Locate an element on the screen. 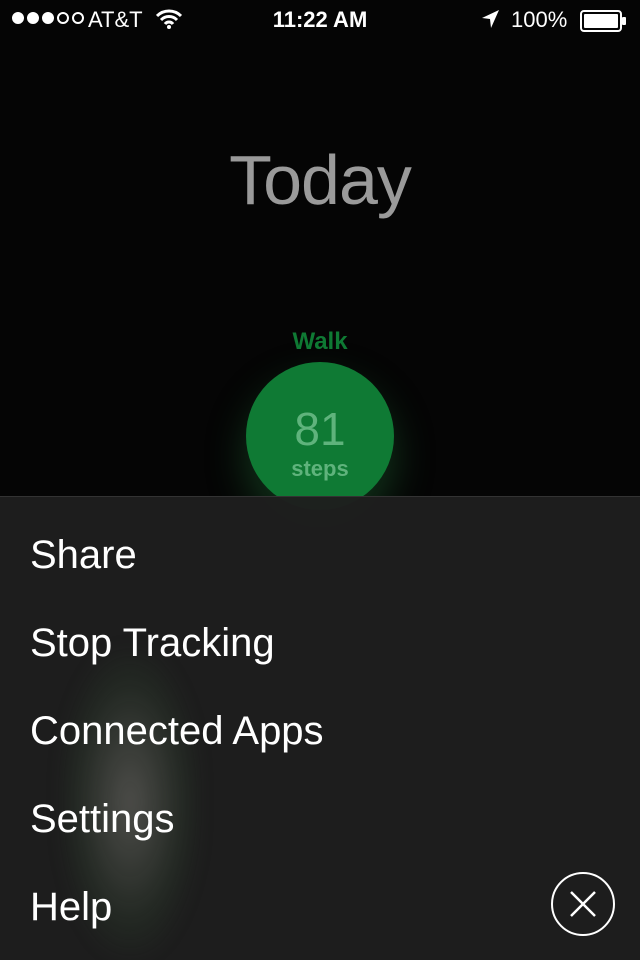 The height and width of the screenshot is (960, 640). close-x-icon is located at coordinates (583, 904).